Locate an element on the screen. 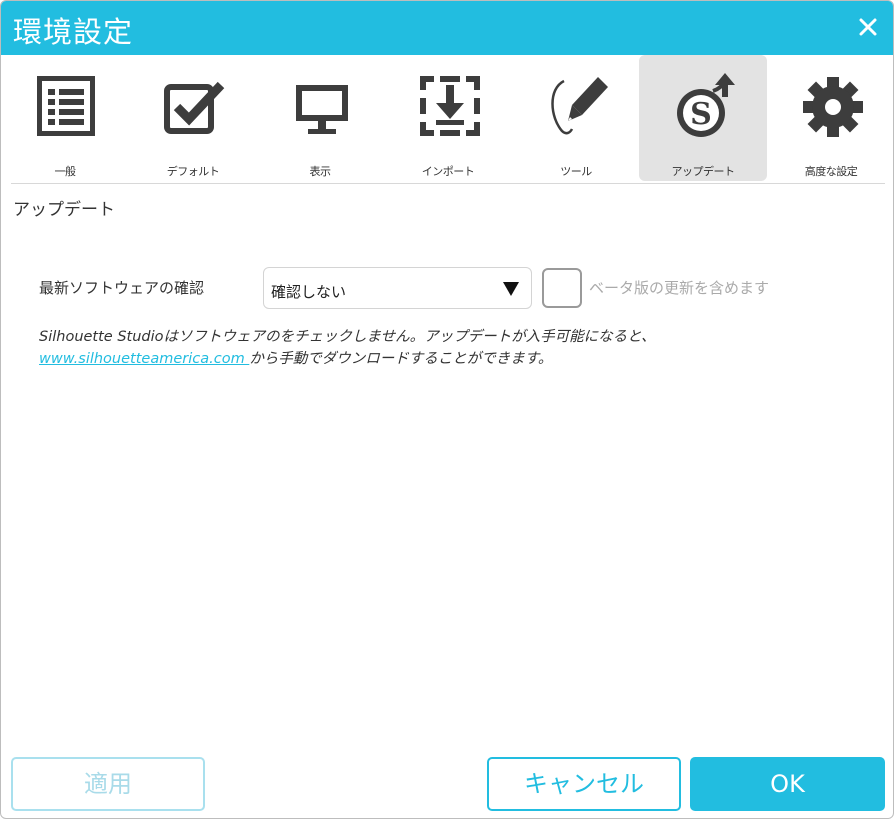 This screenshot has height=819, width=894. tab-update: S アップデート is located at coordinates (703, 118).